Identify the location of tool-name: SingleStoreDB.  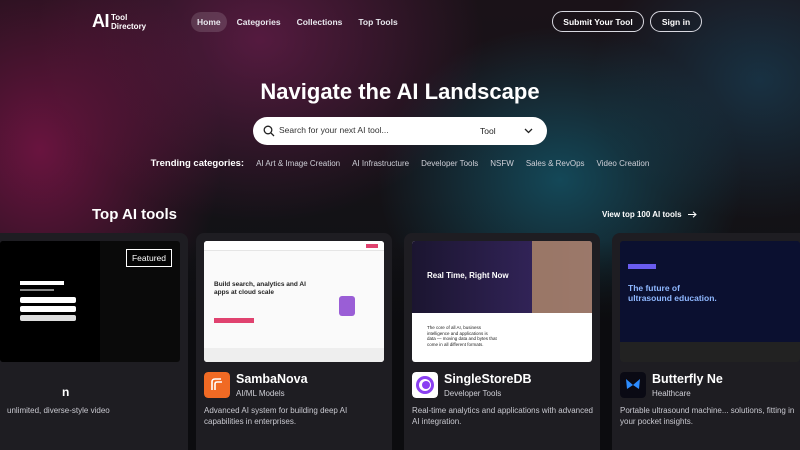
(488, 379).